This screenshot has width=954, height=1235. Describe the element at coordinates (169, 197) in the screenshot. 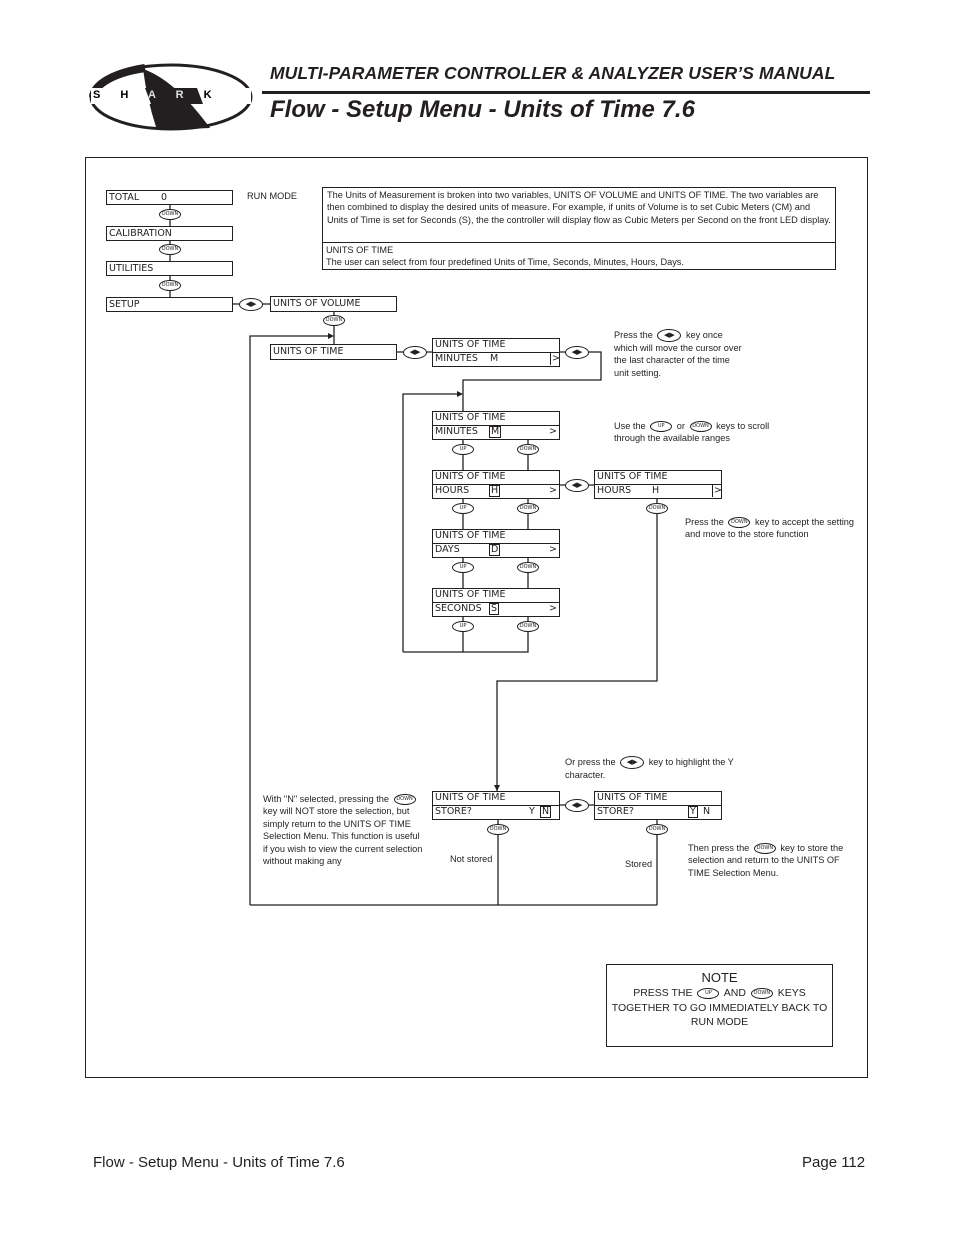

I see `lcd-total: TOTAL 0` at that location.